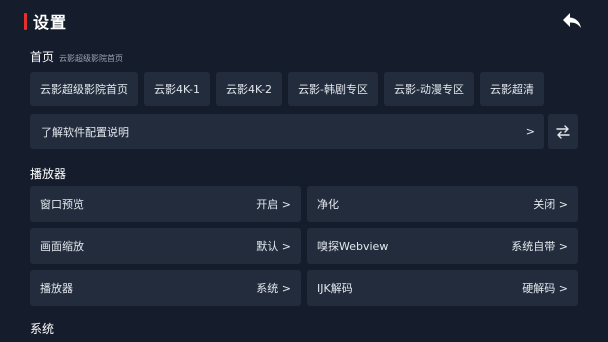  I want to click on setting-label: 画面缩放, so click(62, 246).